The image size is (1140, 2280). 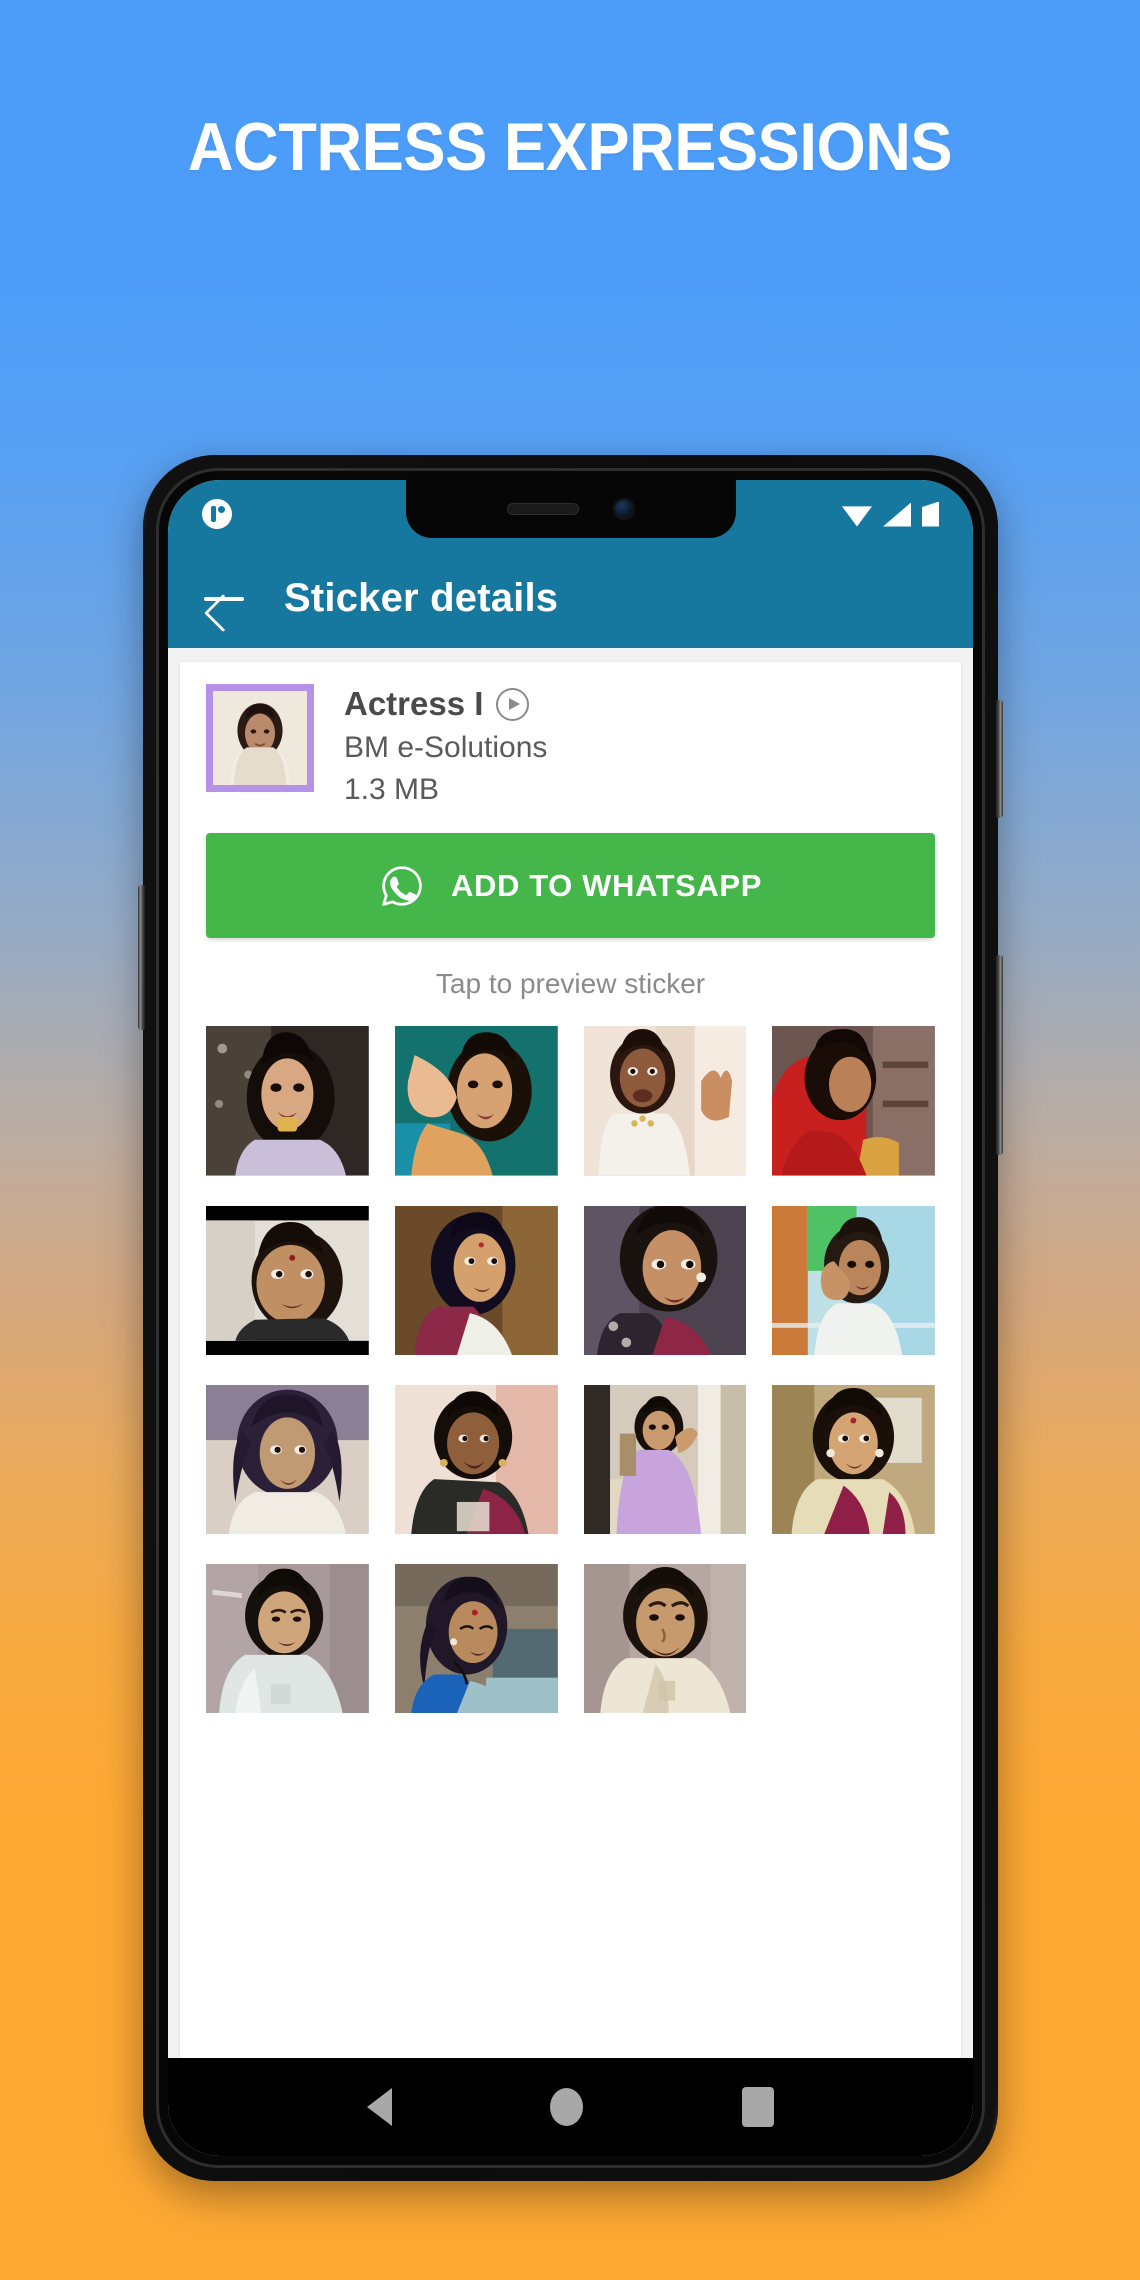 I want to click on alert-slider-button, so click(x=142, y=957).